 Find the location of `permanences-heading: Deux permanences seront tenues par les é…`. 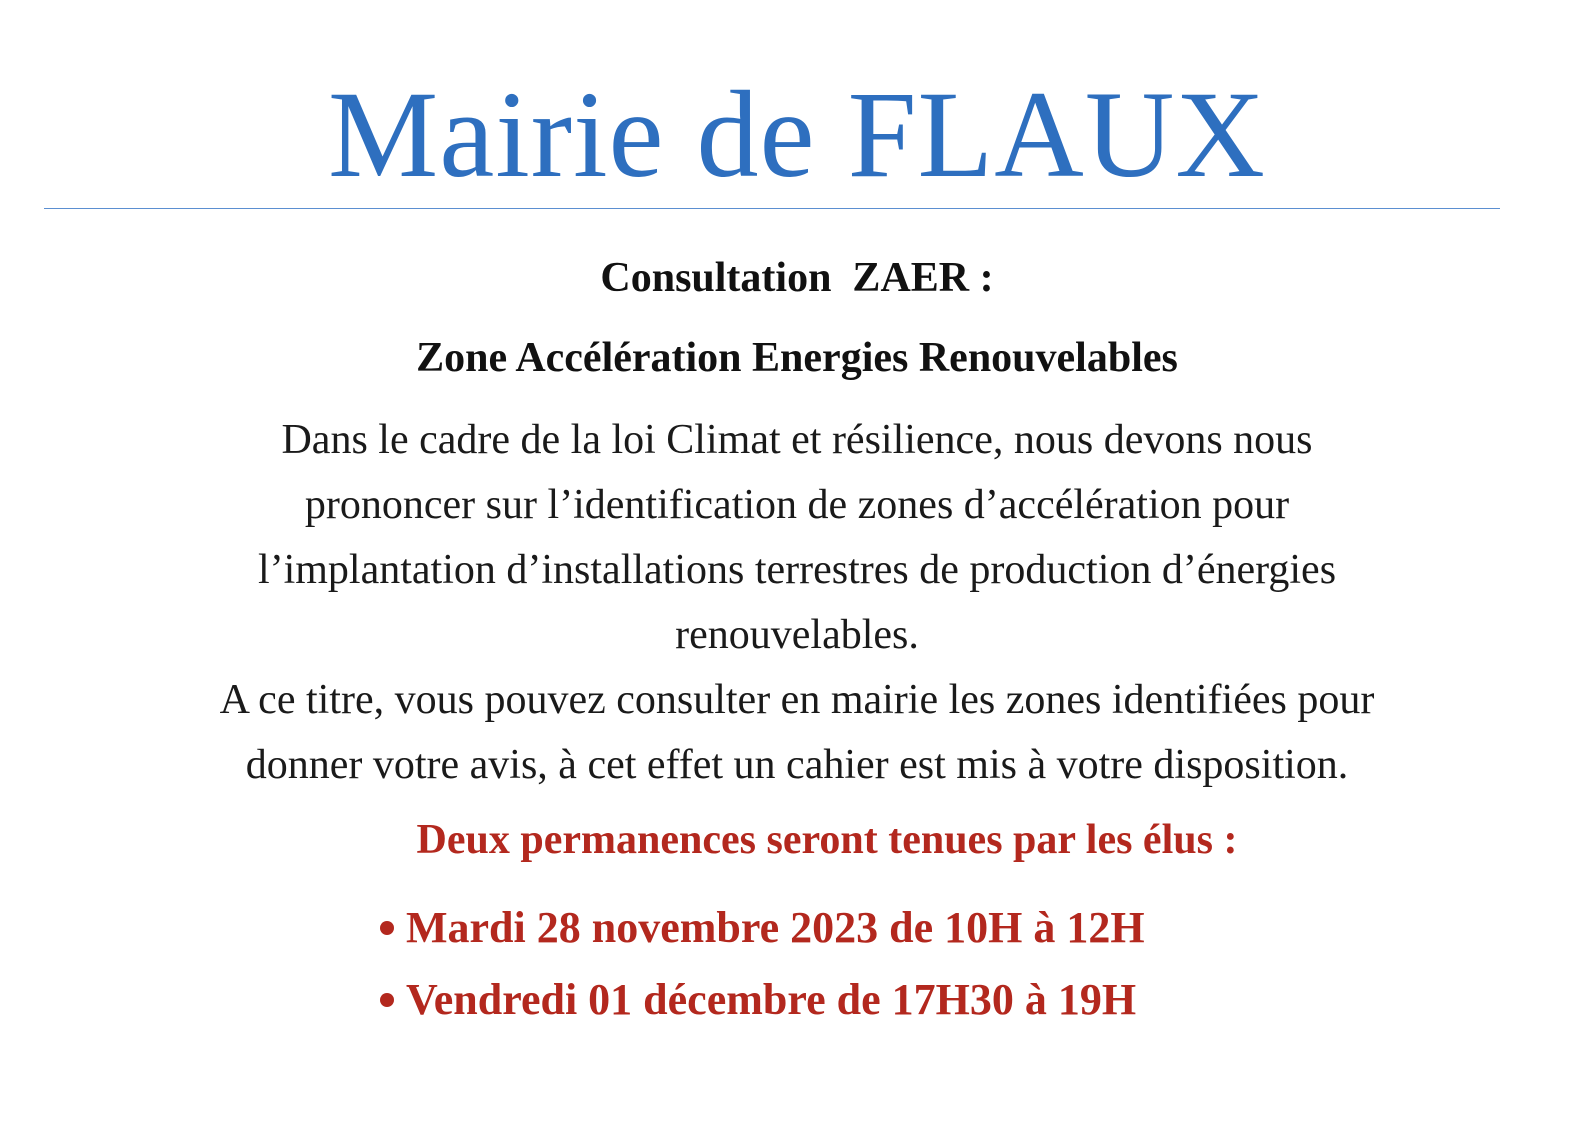

permanences-heading: Deux permanences seront tenues par les é… is located at coordinates (827, 840).